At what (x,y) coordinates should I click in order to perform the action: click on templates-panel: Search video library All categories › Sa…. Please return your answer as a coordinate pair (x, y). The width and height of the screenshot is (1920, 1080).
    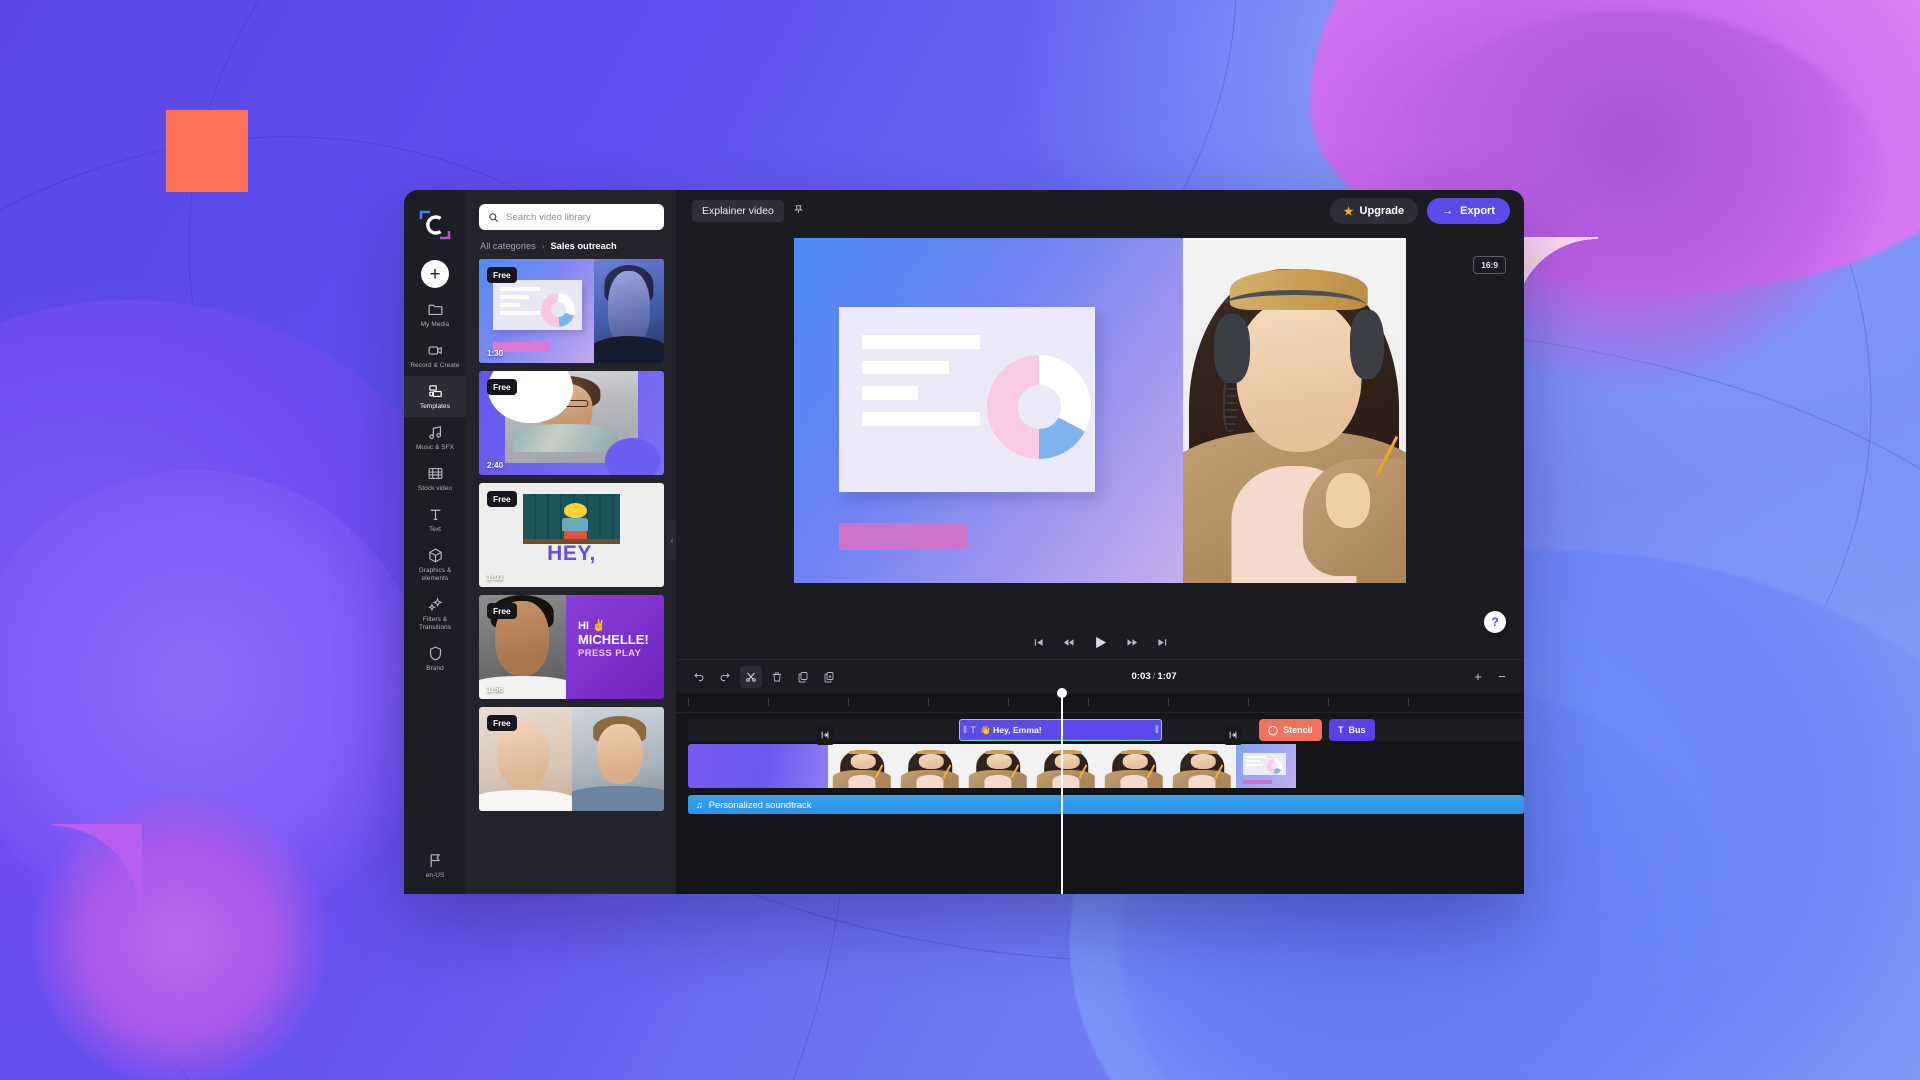
    Looking at the image, I should click on (571, 542).